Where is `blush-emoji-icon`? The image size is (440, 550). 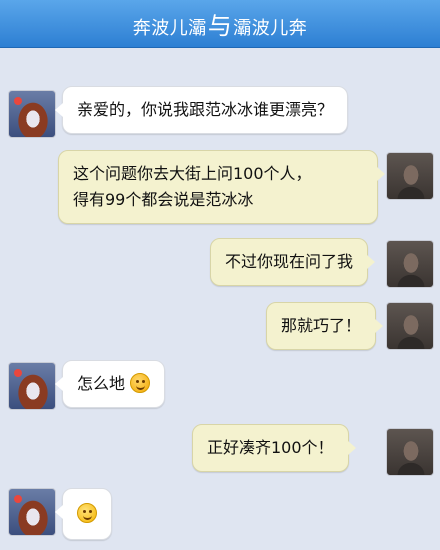 blush-emoji-icon is located at coordinates (140, 383).